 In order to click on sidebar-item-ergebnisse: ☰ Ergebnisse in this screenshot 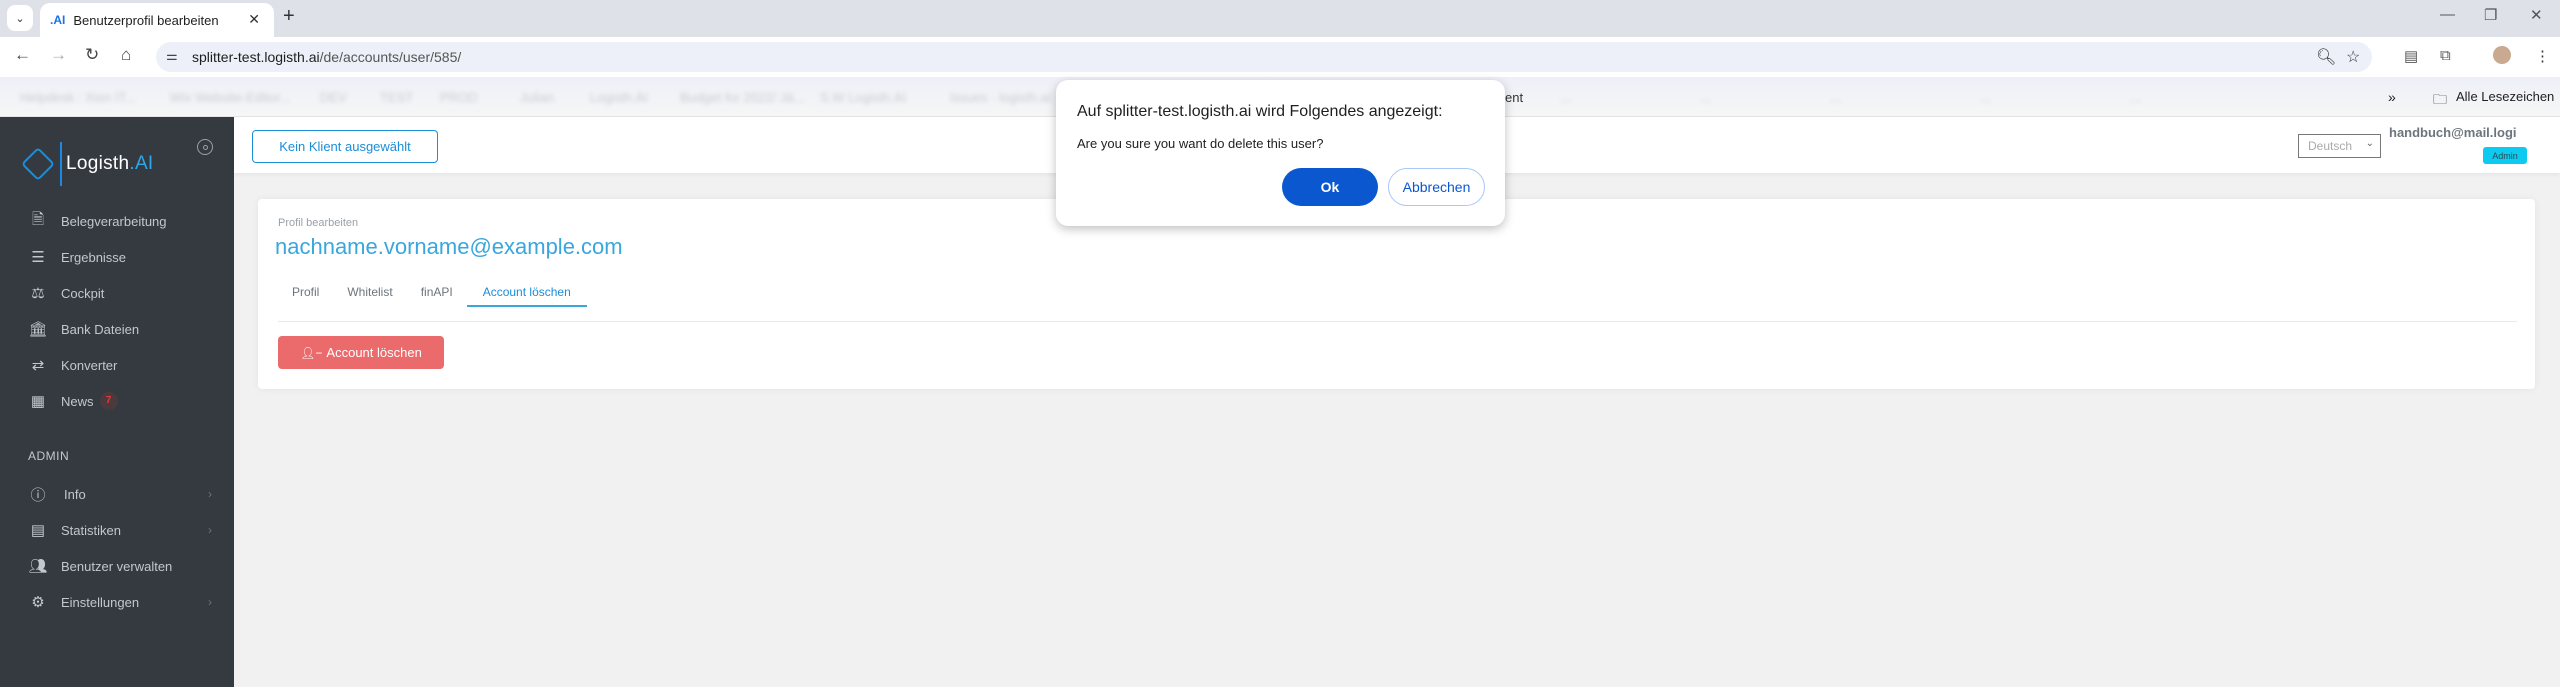, I will do `click(117, 257)`.